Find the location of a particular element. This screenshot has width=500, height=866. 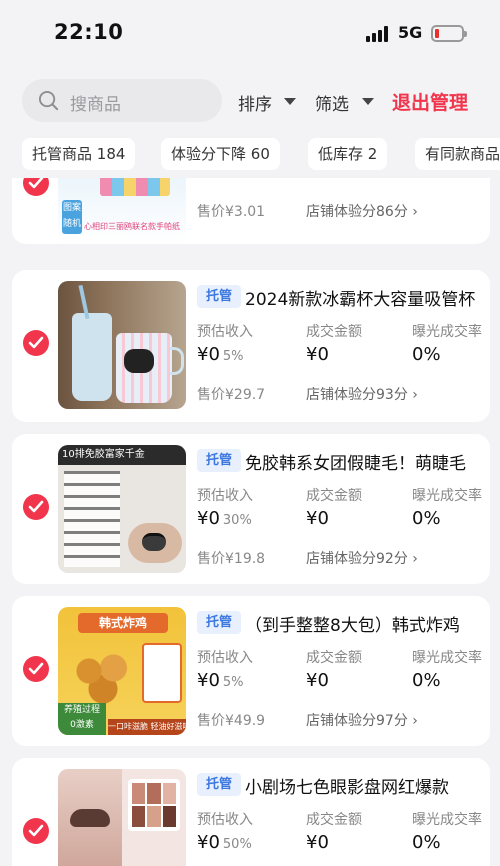

product-title: （到手整整8大包）韩式炸鸡 is located at coordinates (367, 623).